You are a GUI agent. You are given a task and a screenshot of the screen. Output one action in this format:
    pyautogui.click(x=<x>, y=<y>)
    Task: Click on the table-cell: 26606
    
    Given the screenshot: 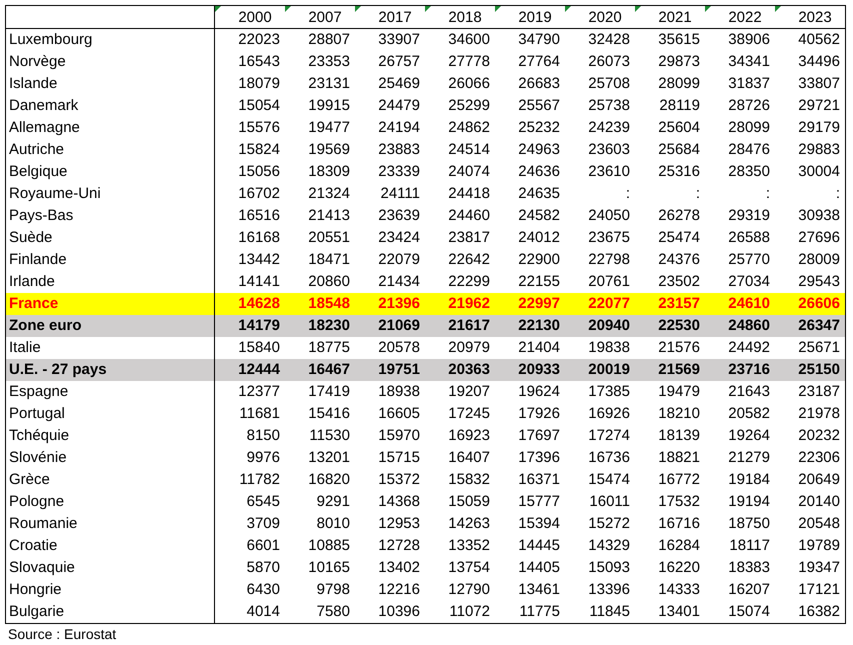 What is the action you would take?
    pyautogui.click(x=819, y=303)
    